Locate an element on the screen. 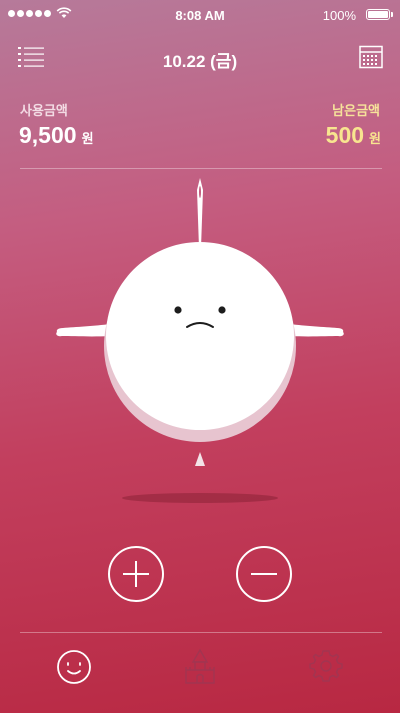  calendar-icon is located at coordinates (371, 57).